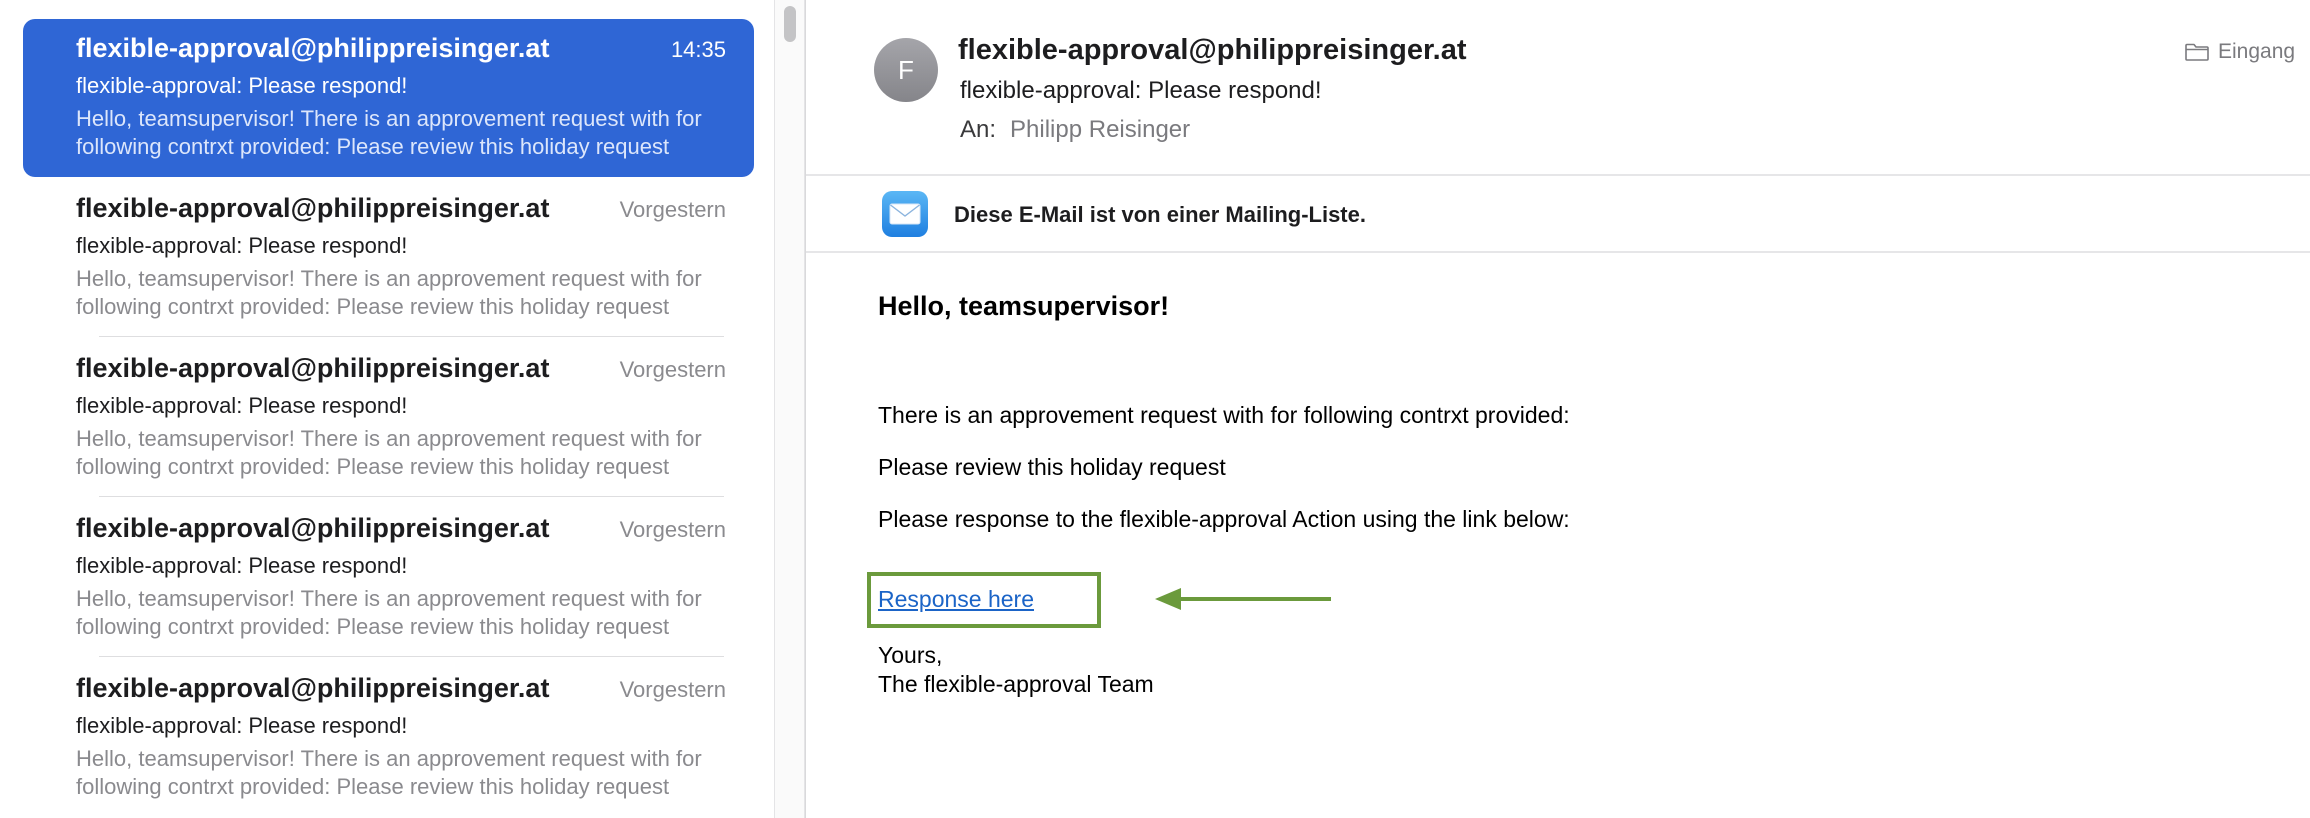 Image resolution: width=2310 pixels, height=818 pixels. Describe the element at coordinates (956, 599) in the screenshot. I see `response-link: Response here` at that location.